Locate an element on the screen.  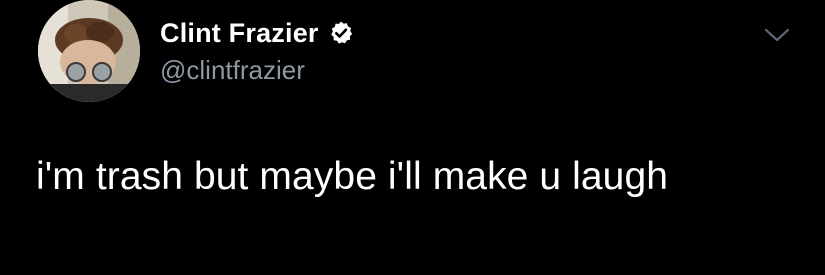
verified-badge-icon is located at coordinates (341, 33).